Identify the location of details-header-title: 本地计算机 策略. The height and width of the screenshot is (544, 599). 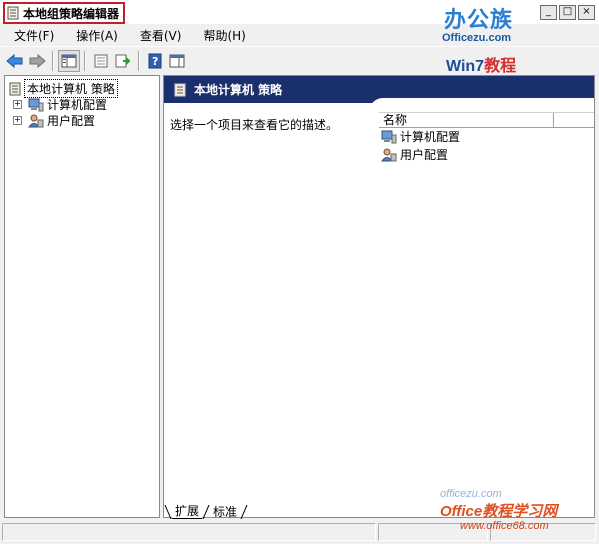
(238, 90).